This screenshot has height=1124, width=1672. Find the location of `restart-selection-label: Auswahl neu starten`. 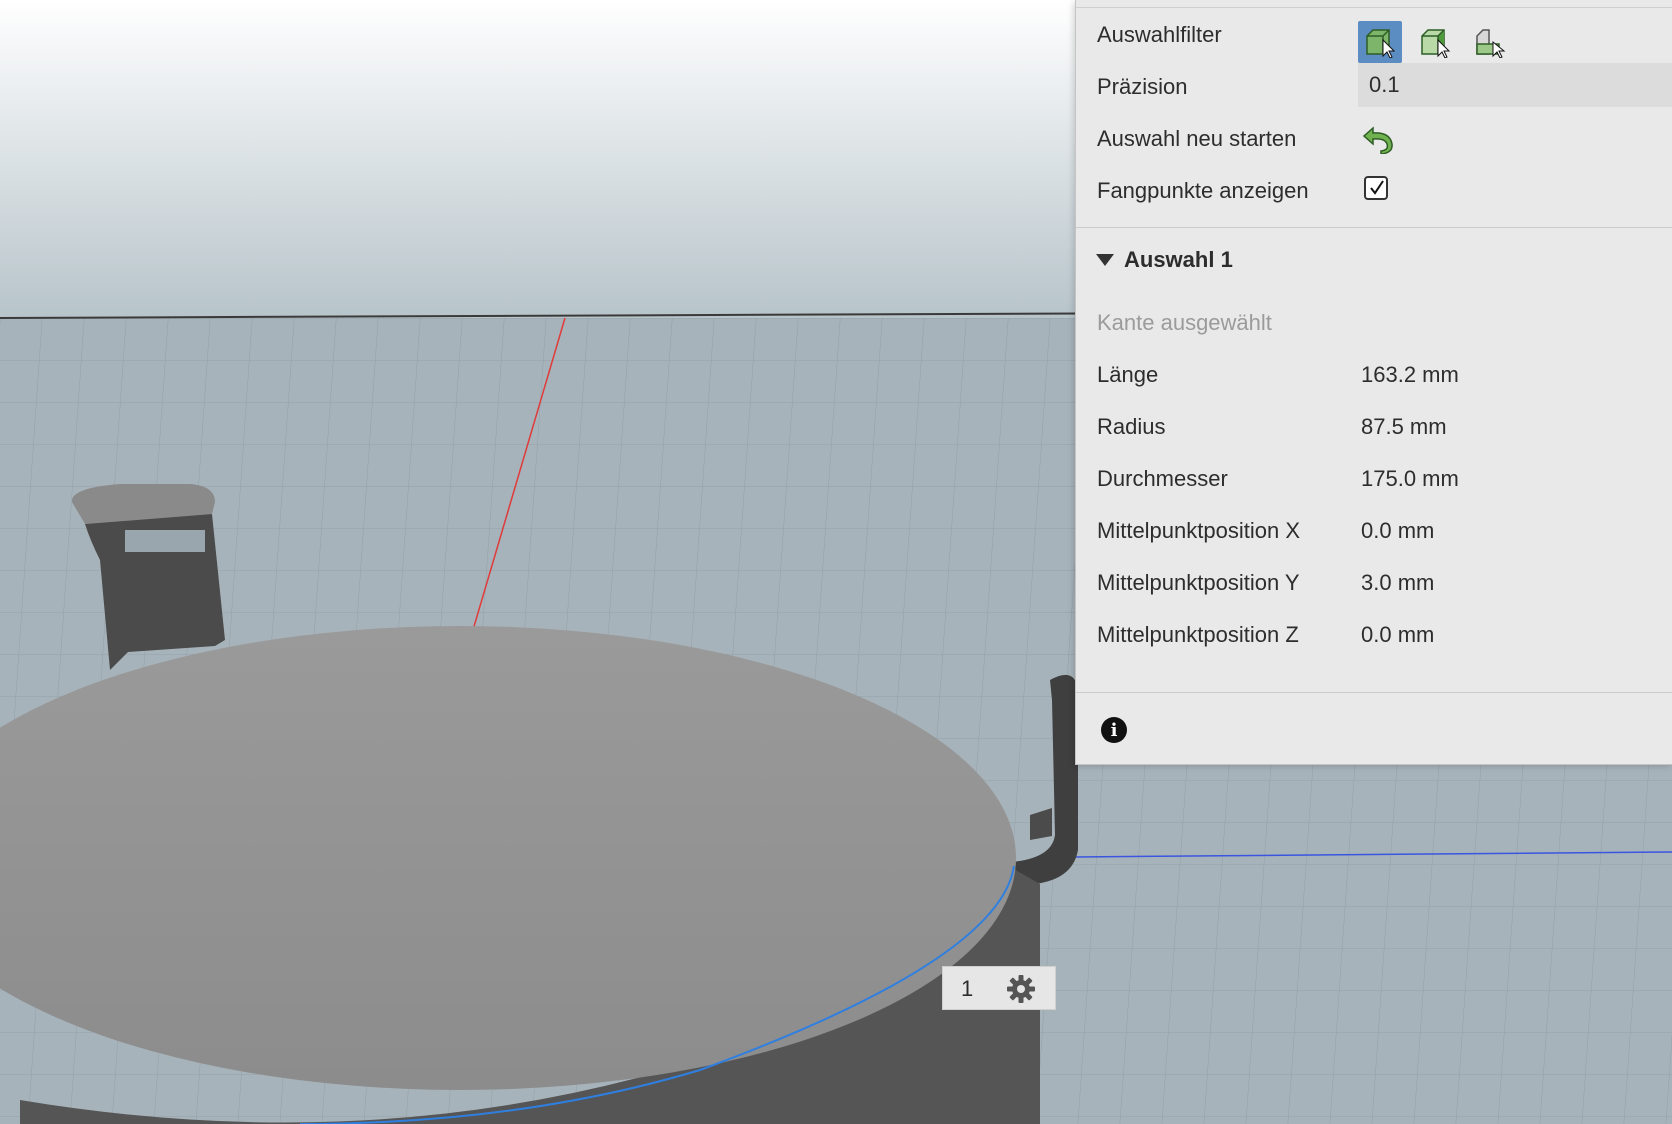

restart-selection-label: Auswahl neu starten is located at coordinates (1197, 138).